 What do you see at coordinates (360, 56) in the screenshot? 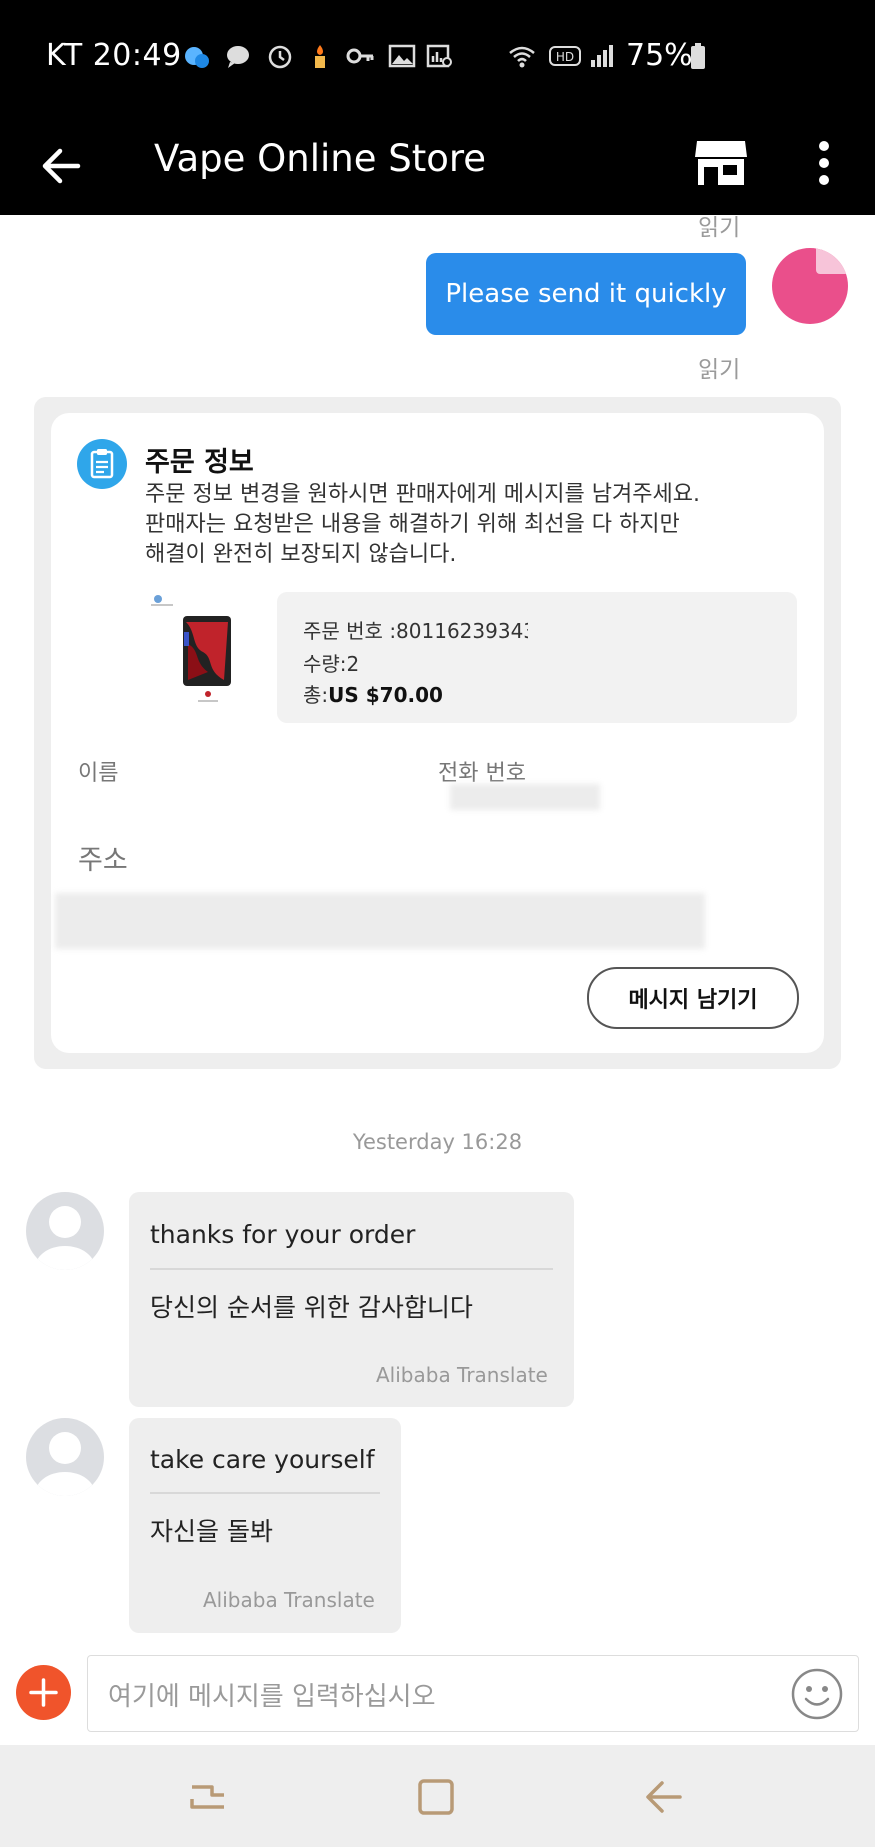
I see `key-icon` at bounding box center [360, 56].